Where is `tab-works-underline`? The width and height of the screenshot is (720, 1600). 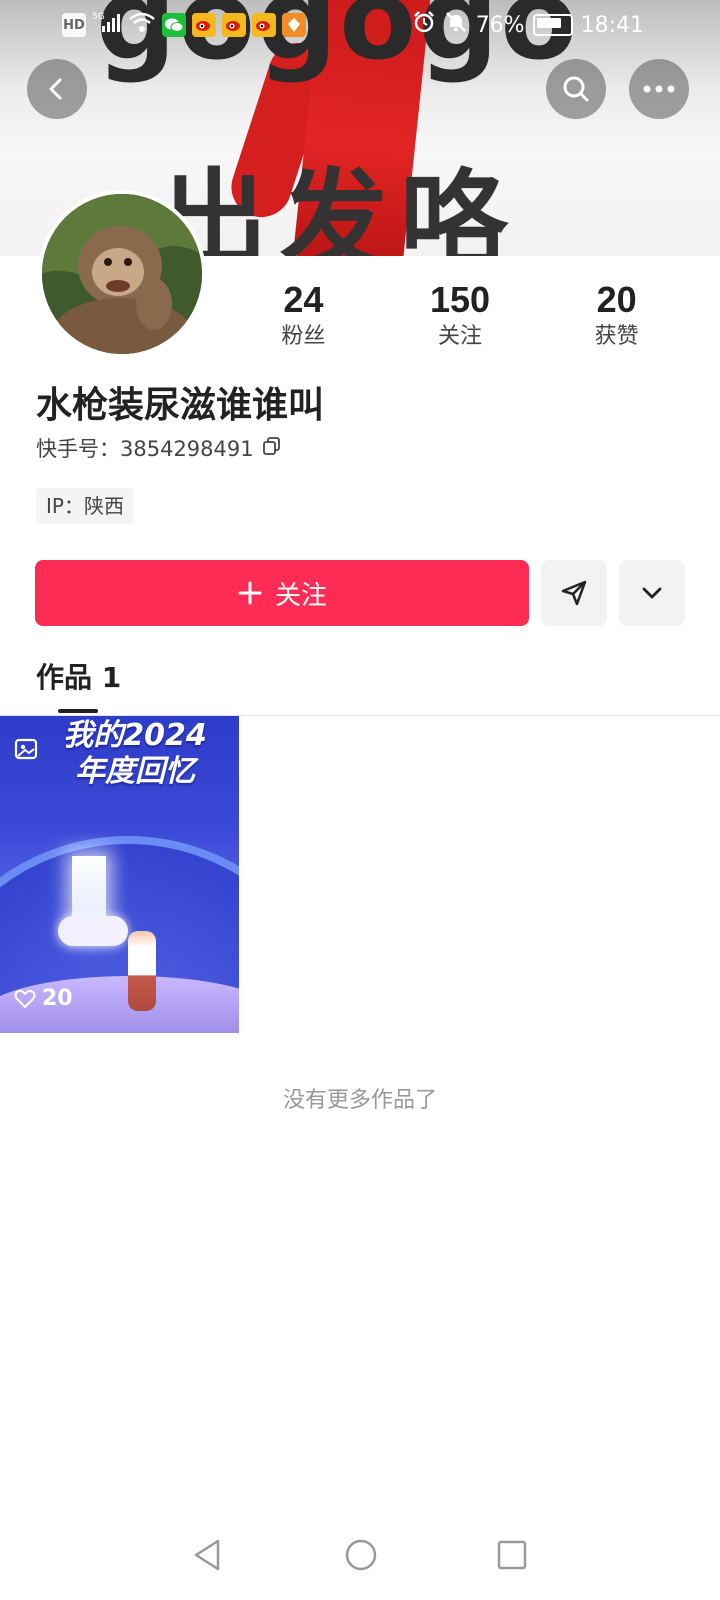
tab-works-underline is located at coordinates (78, 711).